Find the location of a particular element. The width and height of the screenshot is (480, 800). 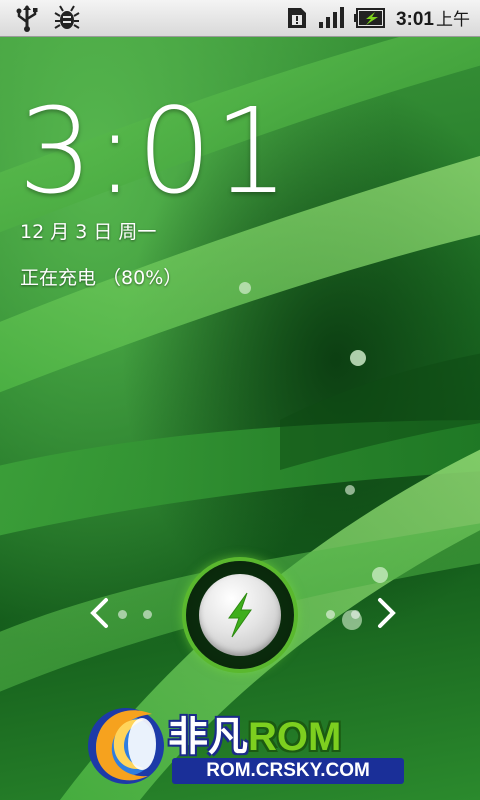

charging-status: 正在充电 （80%） is located at coordinates (101, 278).